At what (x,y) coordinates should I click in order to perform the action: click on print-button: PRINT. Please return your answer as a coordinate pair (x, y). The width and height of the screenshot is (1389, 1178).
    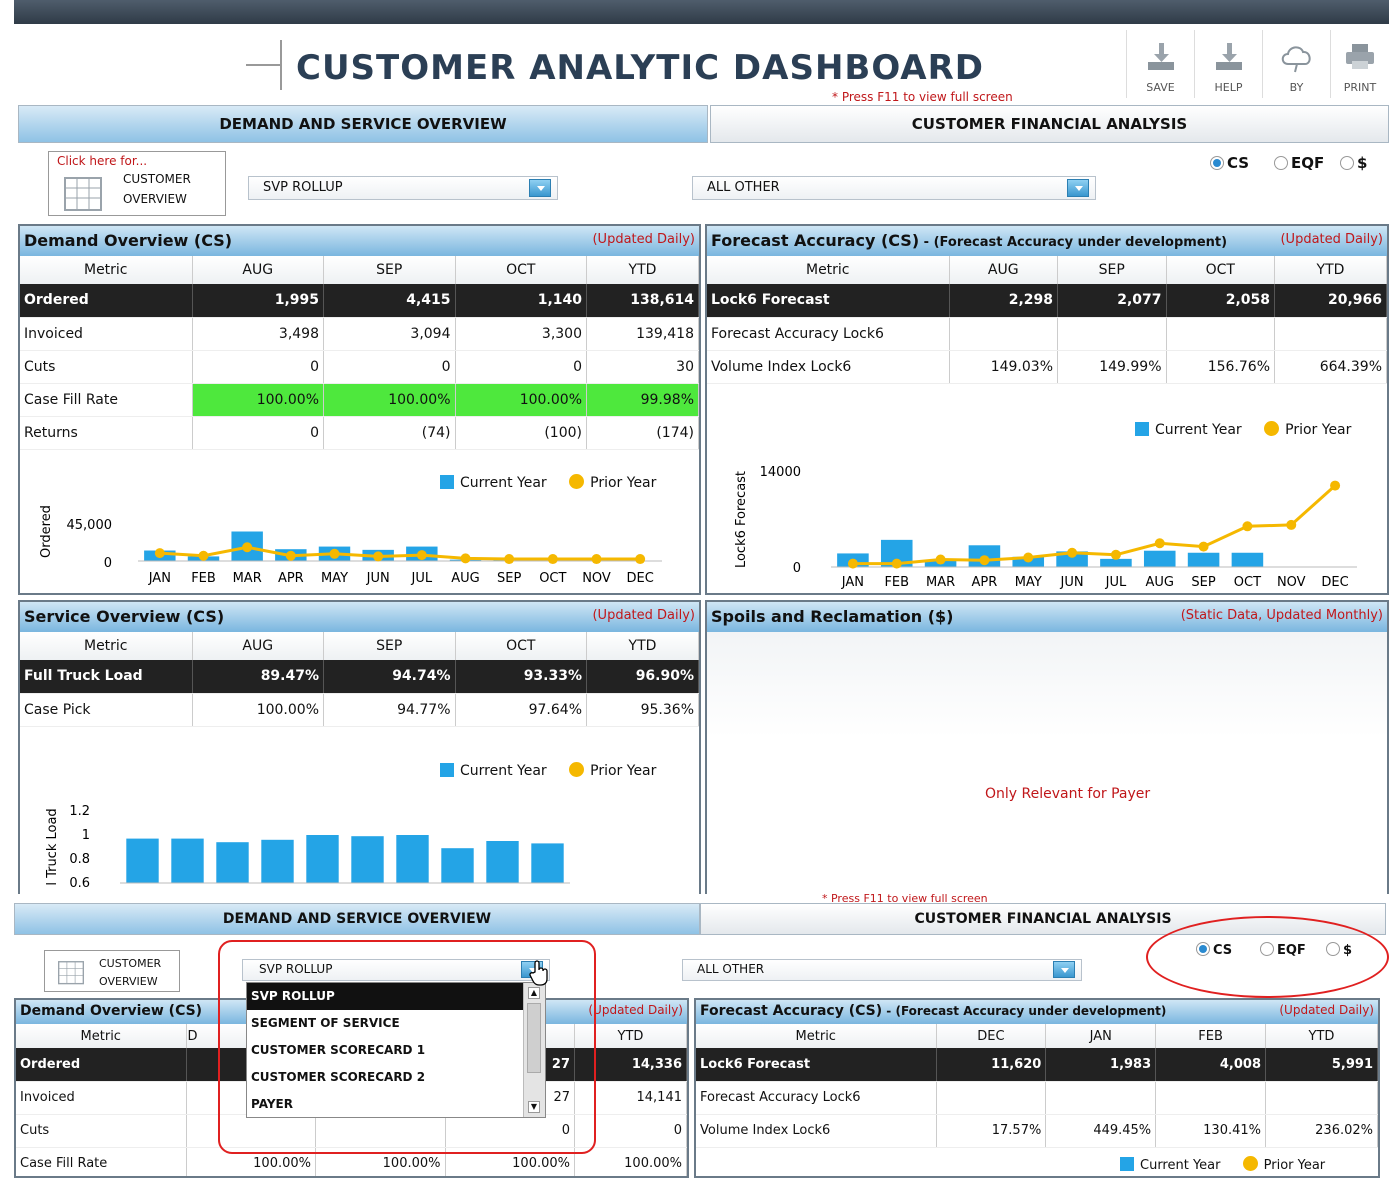
    Looking at the image, I should click on (1359, 64).